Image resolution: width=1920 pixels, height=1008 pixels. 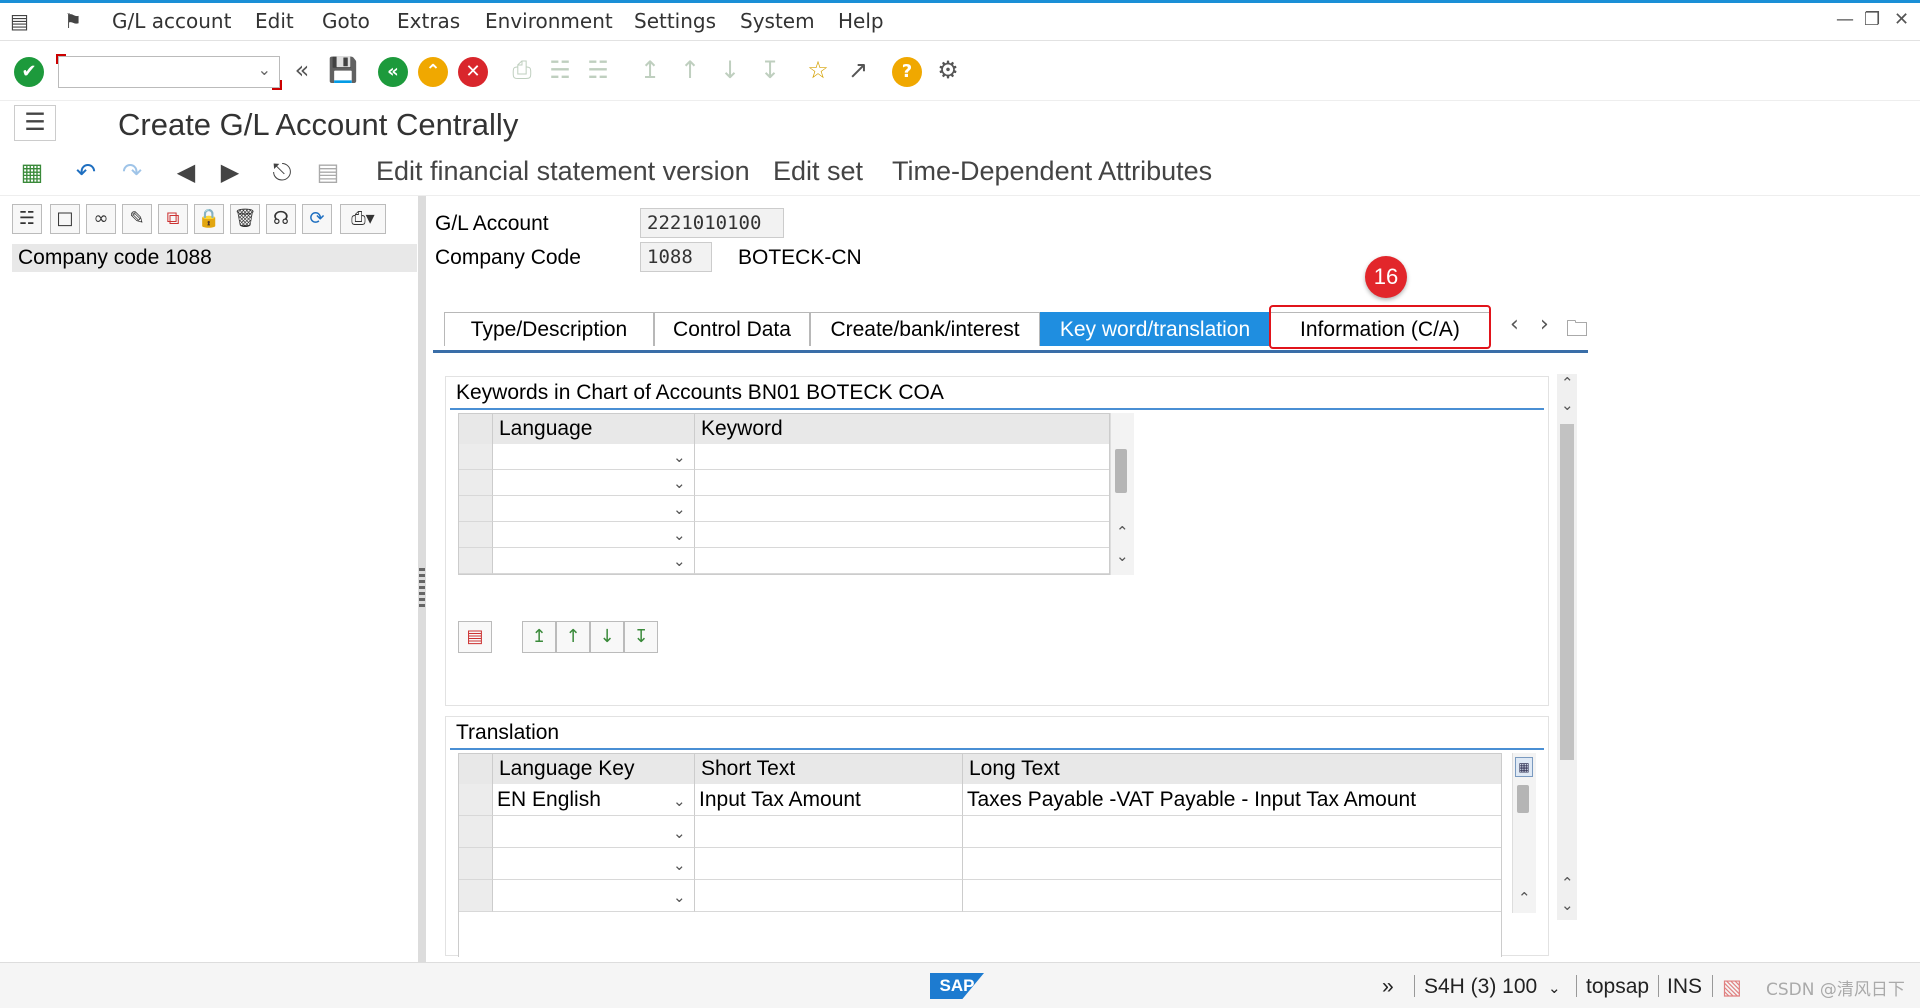 I want to click on tab-create-bank-interest: Create/bank/interest, so click(x=925, y=329).